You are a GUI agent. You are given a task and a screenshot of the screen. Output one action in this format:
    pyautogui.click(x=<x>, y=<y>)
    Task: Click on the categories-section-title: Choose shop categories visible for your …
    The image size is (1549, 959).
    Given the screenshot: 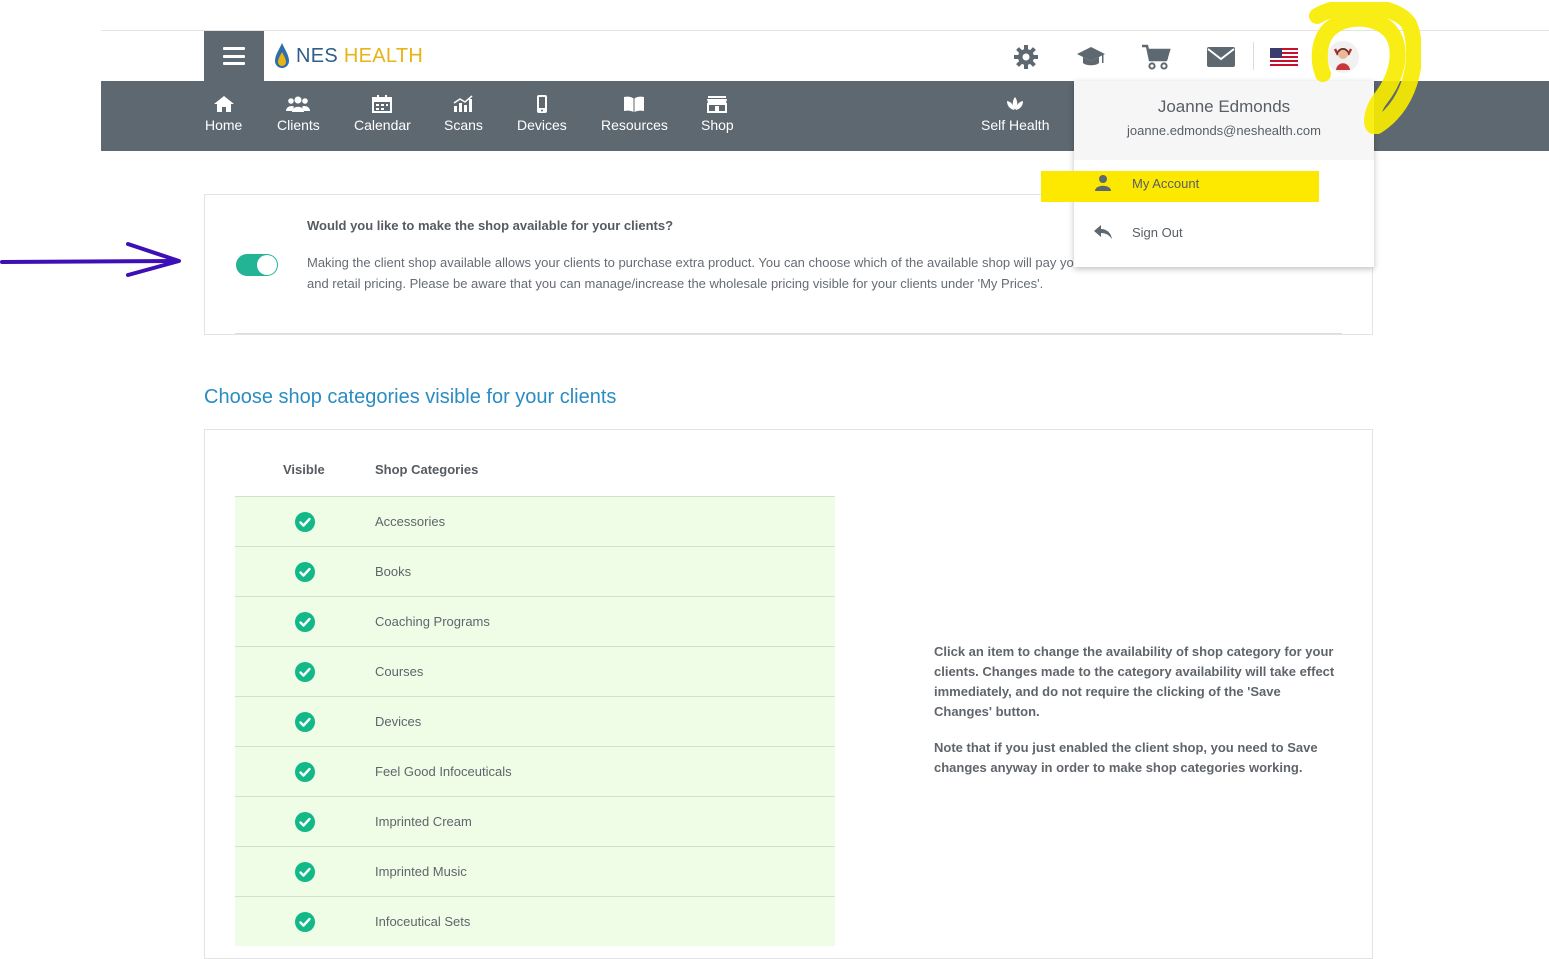 What is the action you would take?
    pyautogui.click(x=410, y=397)
    